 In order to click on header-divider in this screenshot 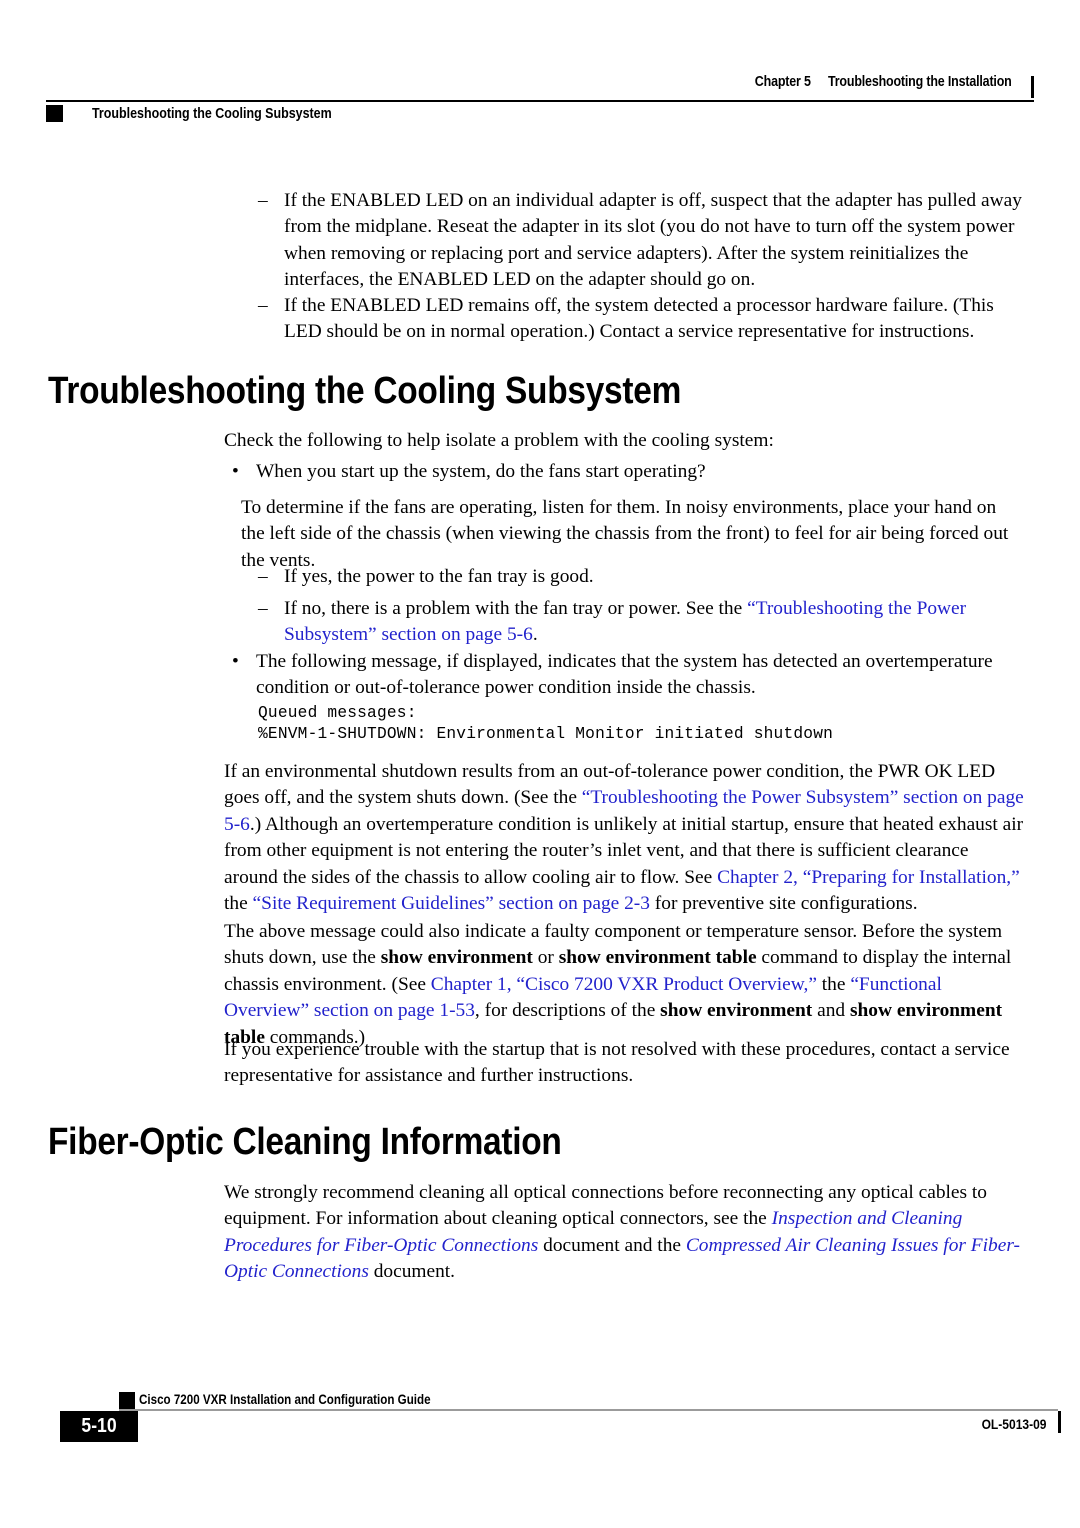, I will do `click(540, 101)`.